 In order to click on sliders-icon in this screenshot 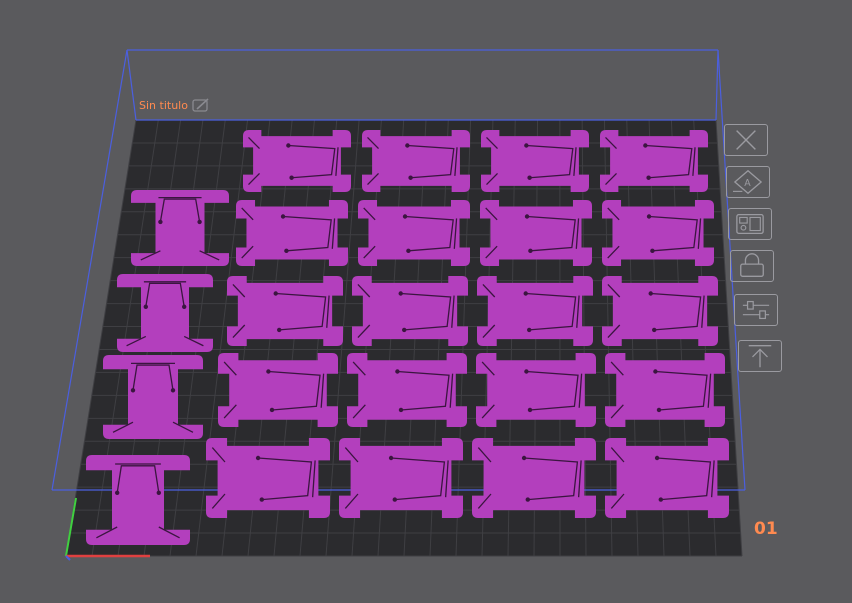, I will do `click(756, 310)`.